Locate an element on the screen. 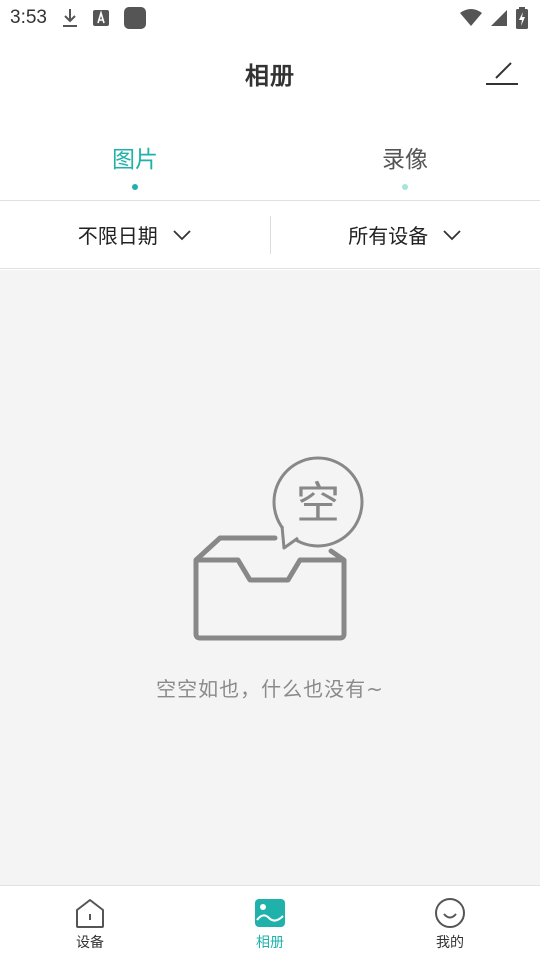  status-bar: 3:53 is located at coordinates (270, 18).